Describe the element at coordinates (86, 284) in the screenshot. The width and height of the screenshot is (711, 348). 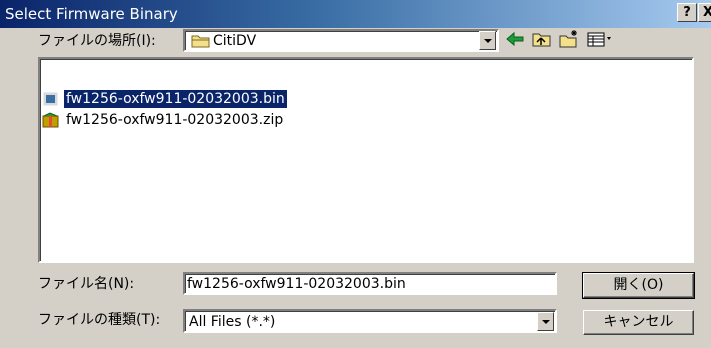
I see `filename-label: ファイル名(N):` at that location.